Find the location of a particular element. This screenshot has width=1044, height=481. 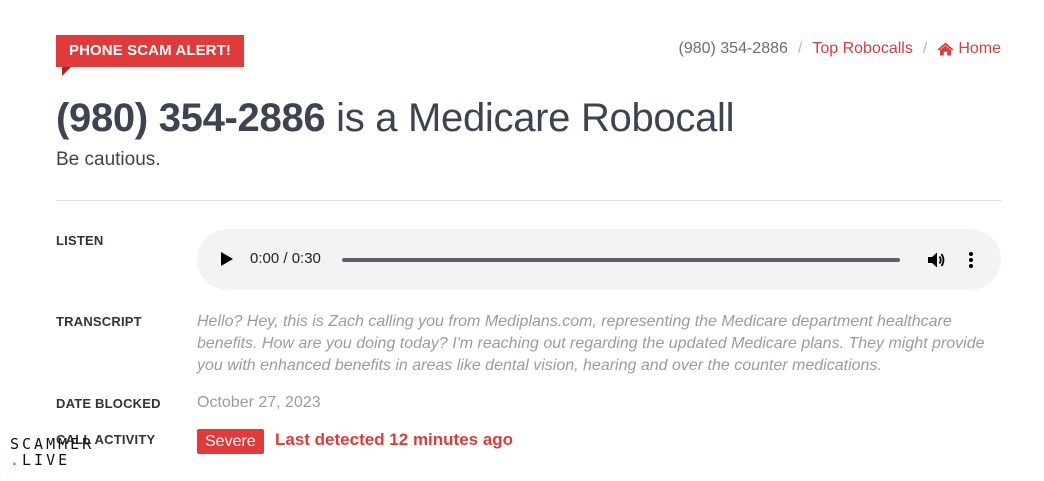

more-options-icon is located at coordinates (971, 260).